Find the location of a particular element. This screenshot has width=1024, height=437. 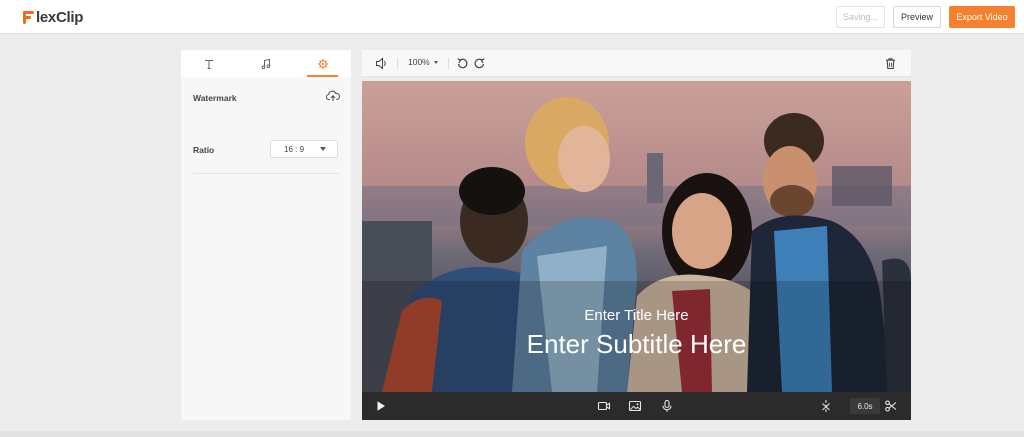

timeline-strip is located at coordinates (512, 434).